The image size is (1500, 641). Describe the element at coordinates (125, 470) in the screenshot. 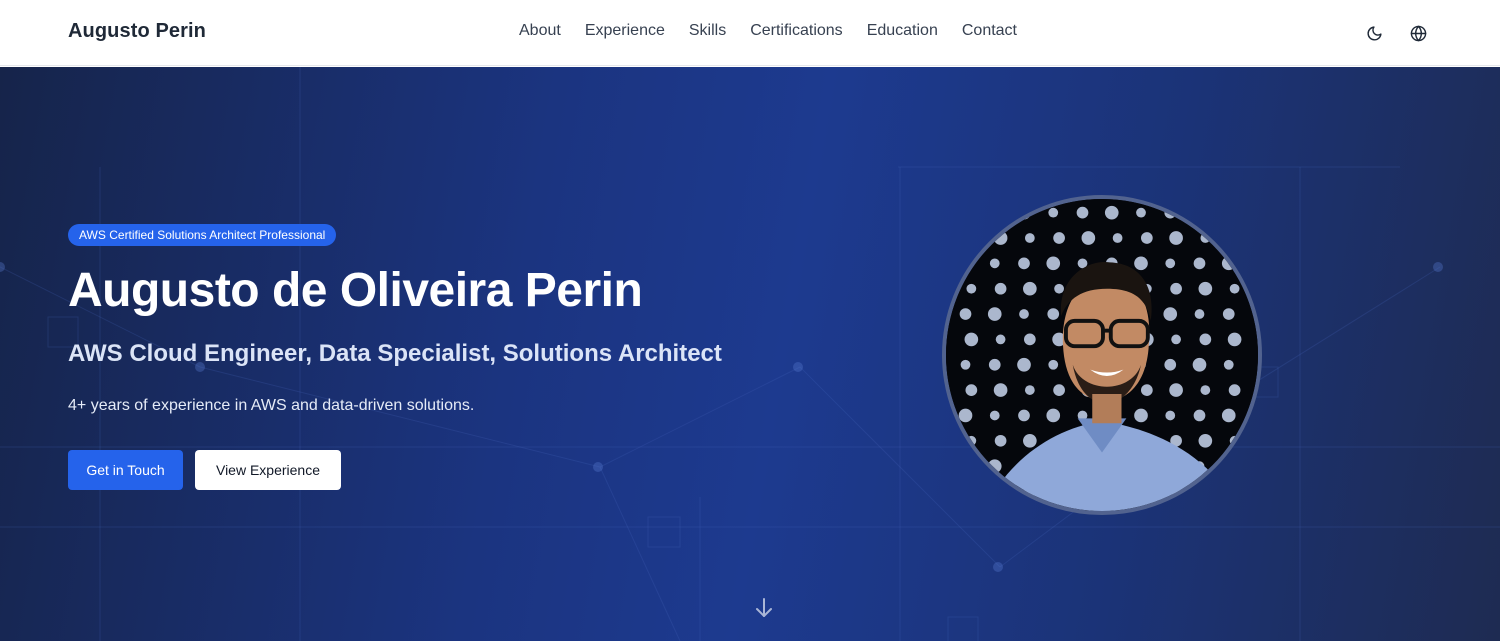

I see `get-in-touch-button: Get in Touch` at that location.